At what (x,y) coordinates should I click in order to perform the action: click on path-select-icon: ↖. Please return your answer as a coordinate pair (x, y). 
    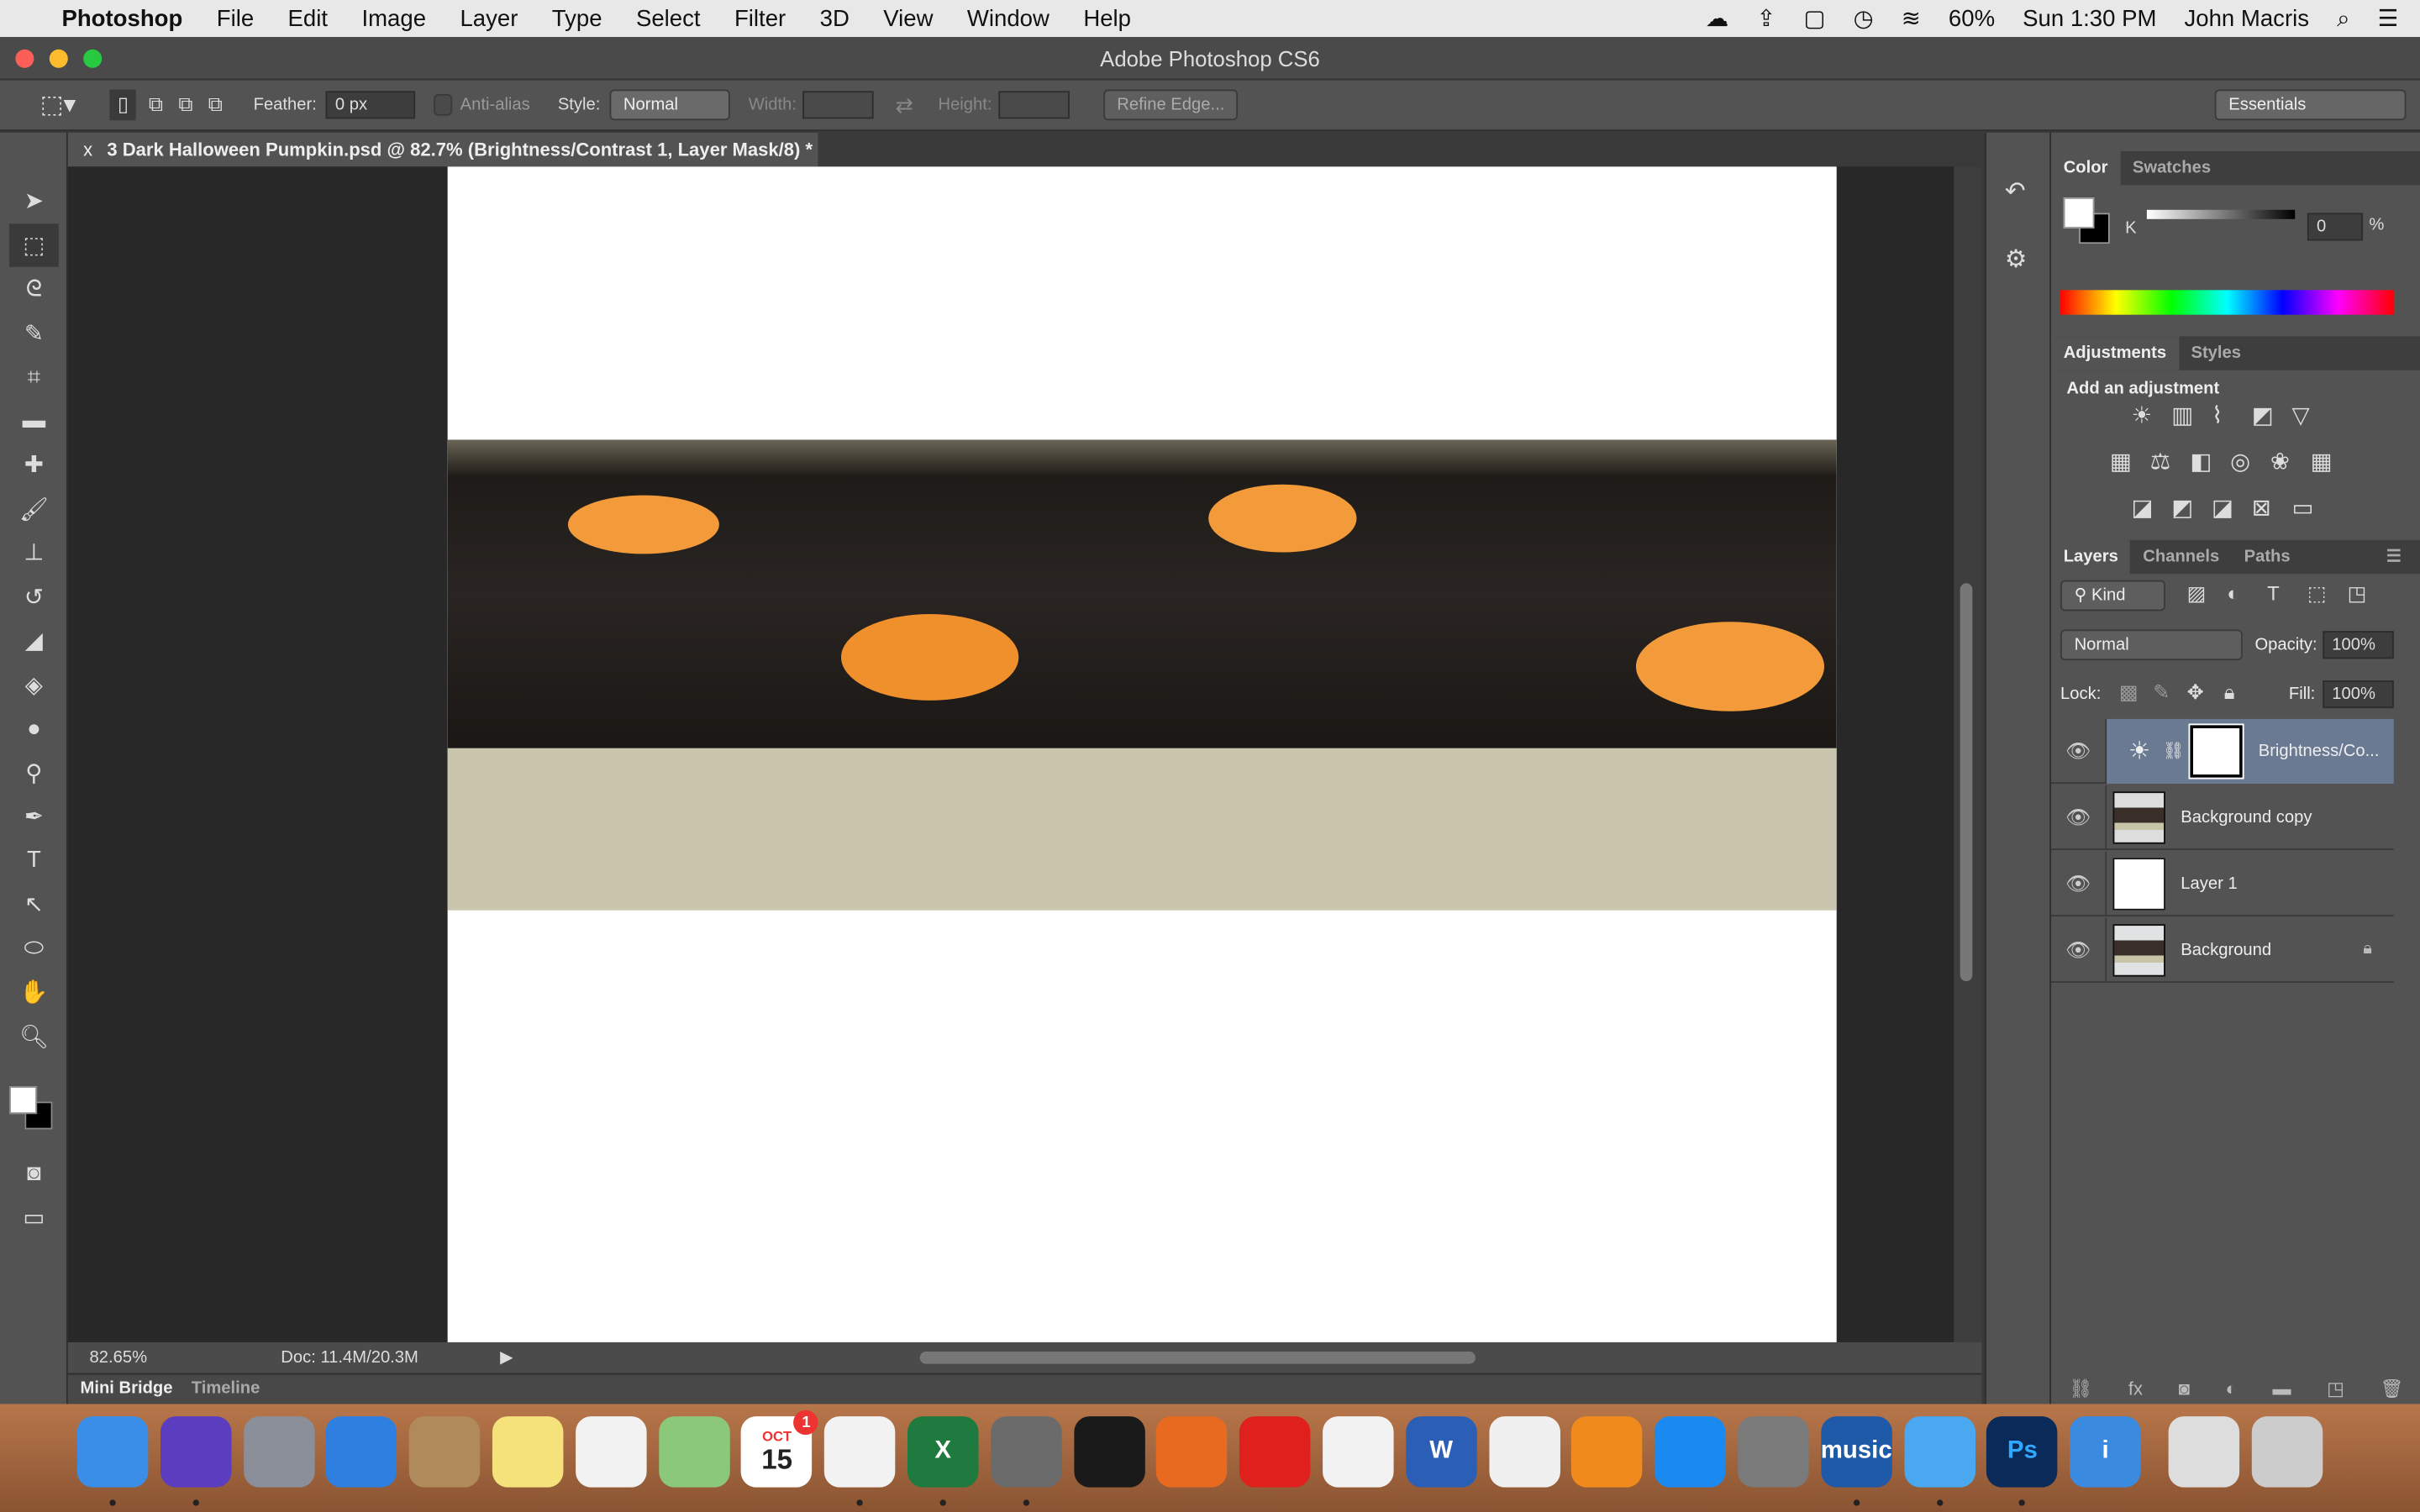
    Looking at the image, I should click on (34, 905).